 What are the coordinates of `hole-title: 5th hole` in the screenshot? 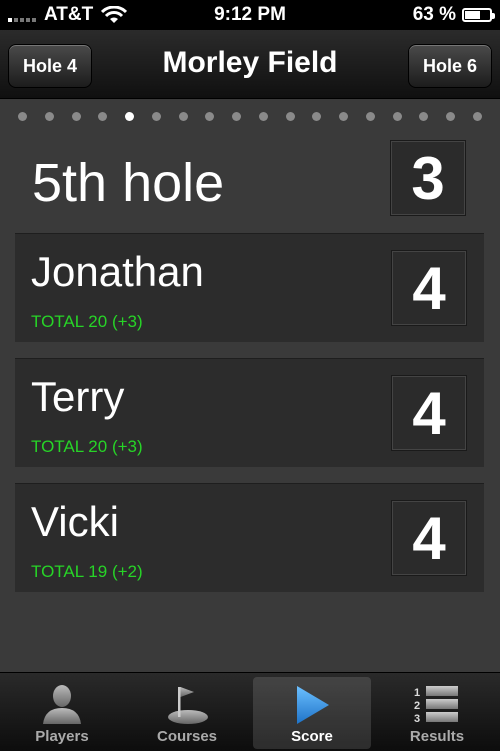 It's located at (128, 183).